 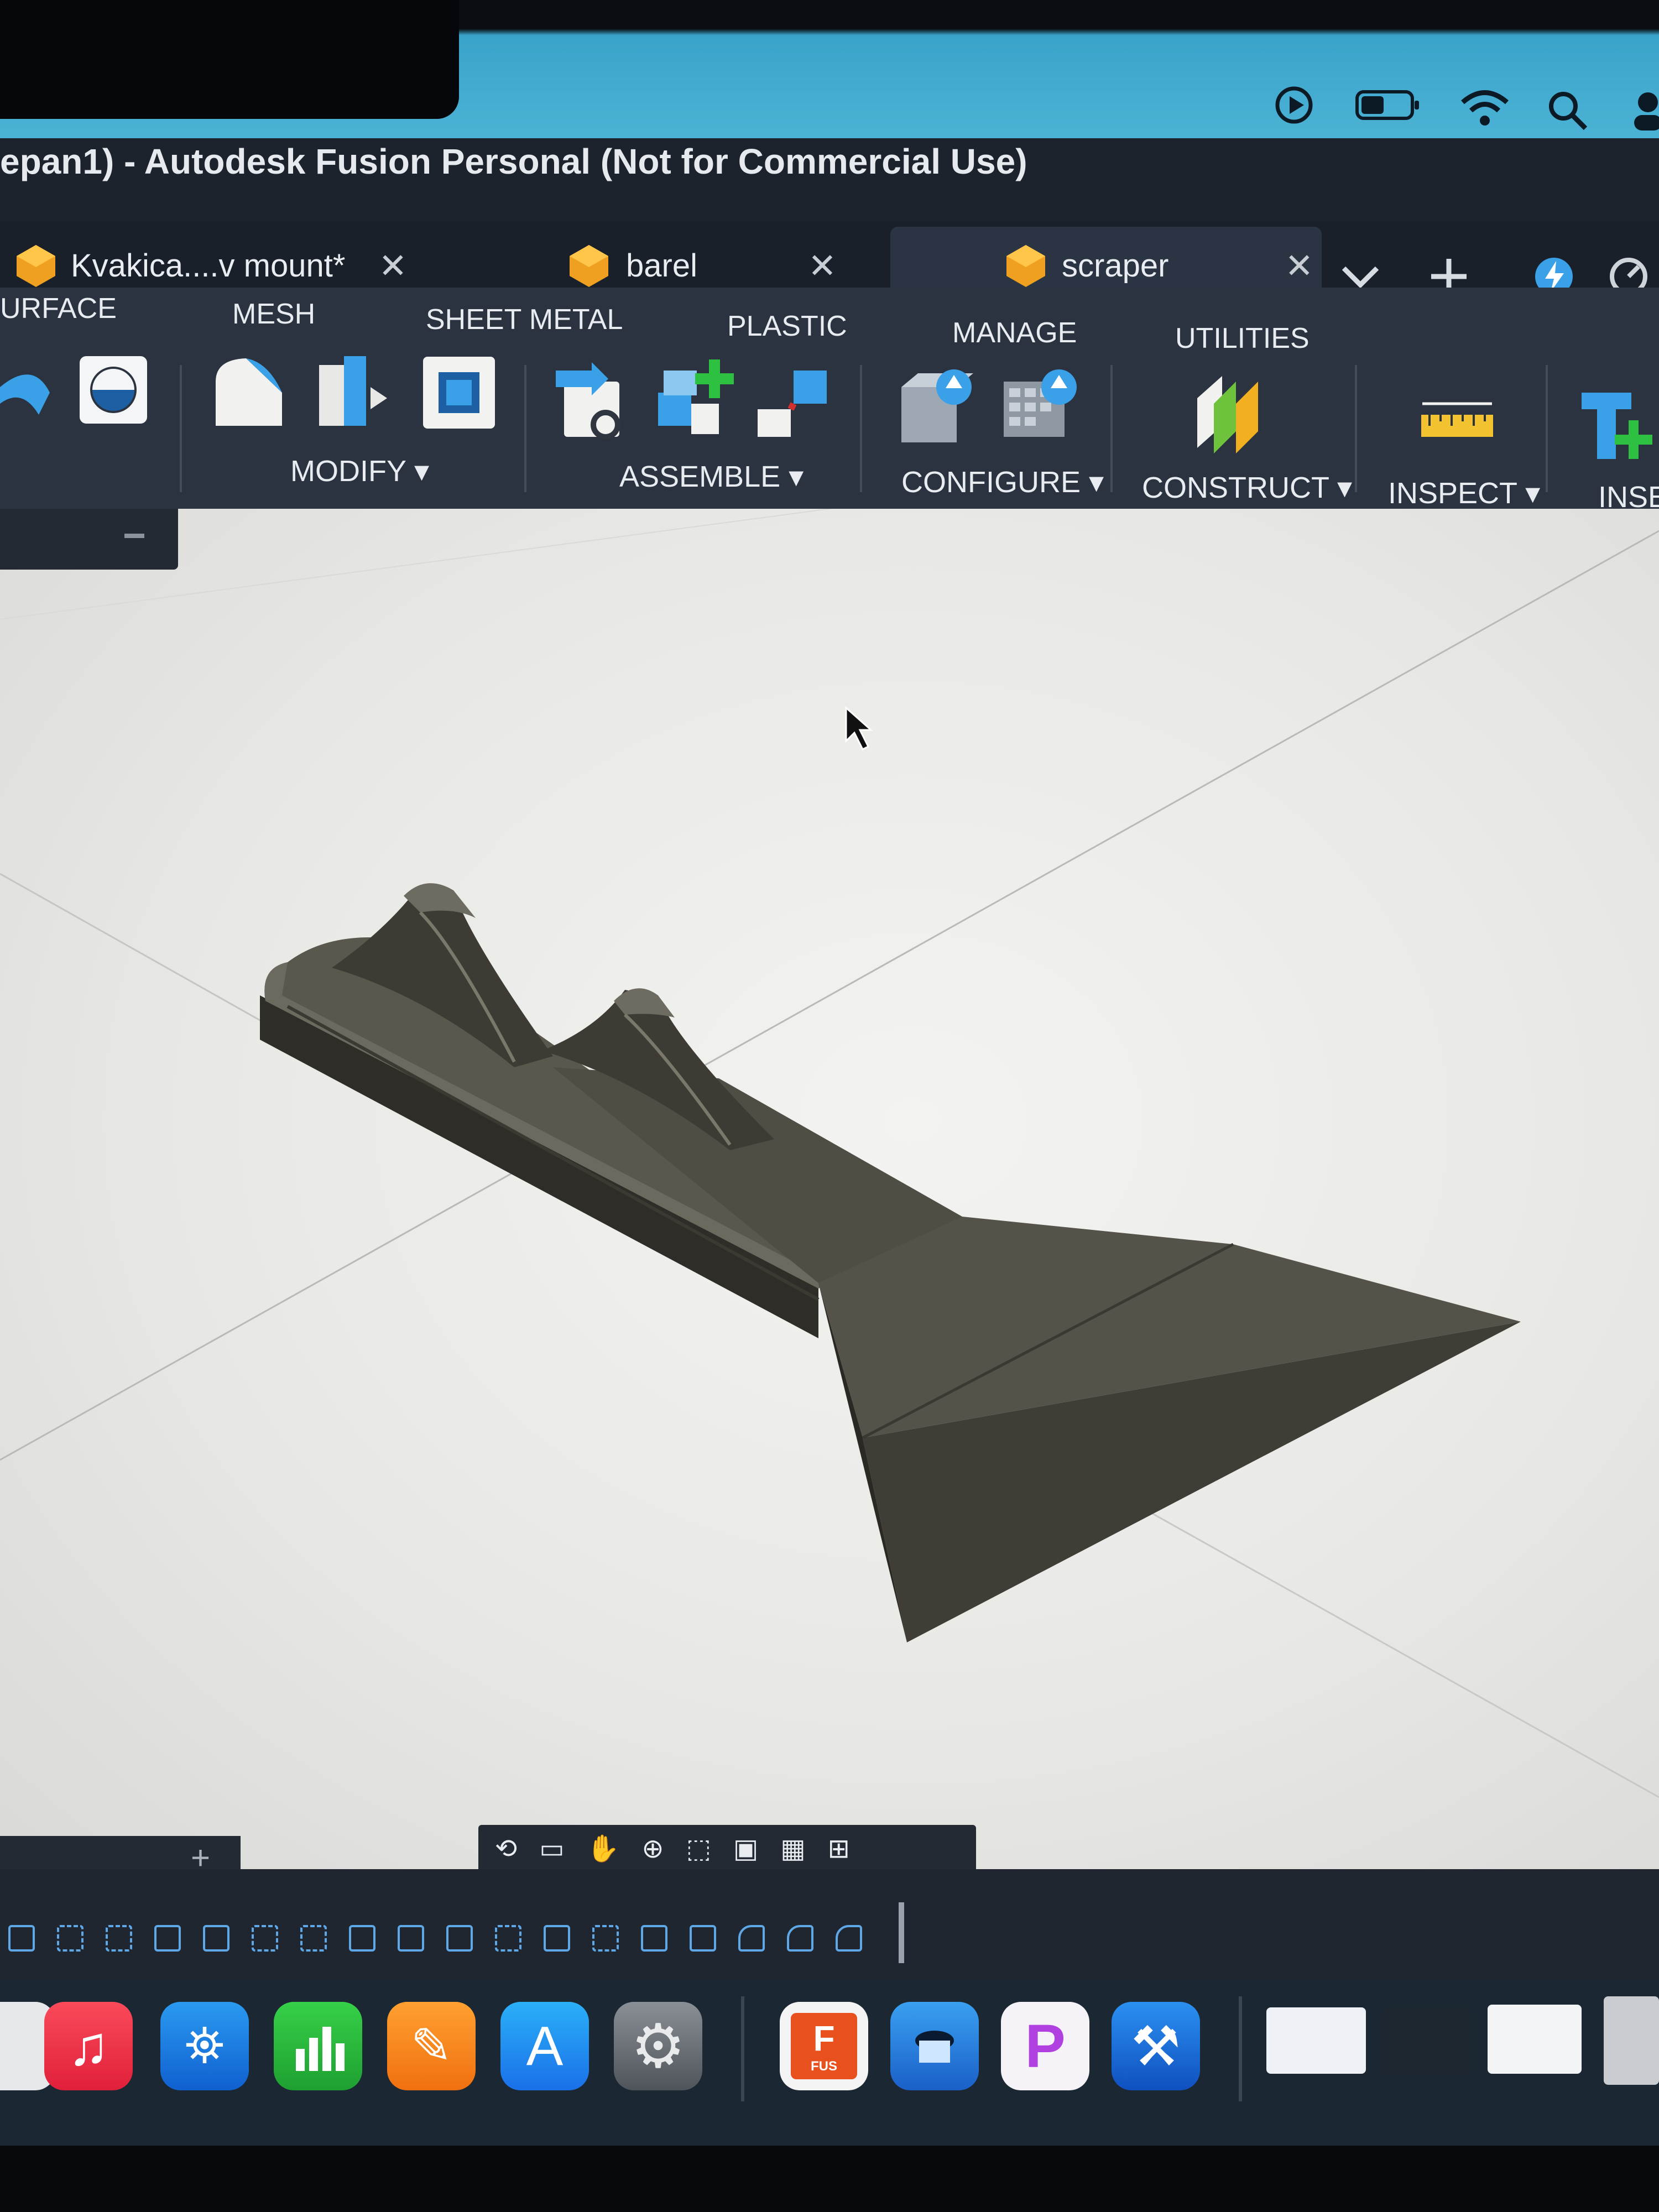 What do you see at coordinates (743, 2049) in the screenshot?
I see `dock-separator` at bounding box center [743, 2049].